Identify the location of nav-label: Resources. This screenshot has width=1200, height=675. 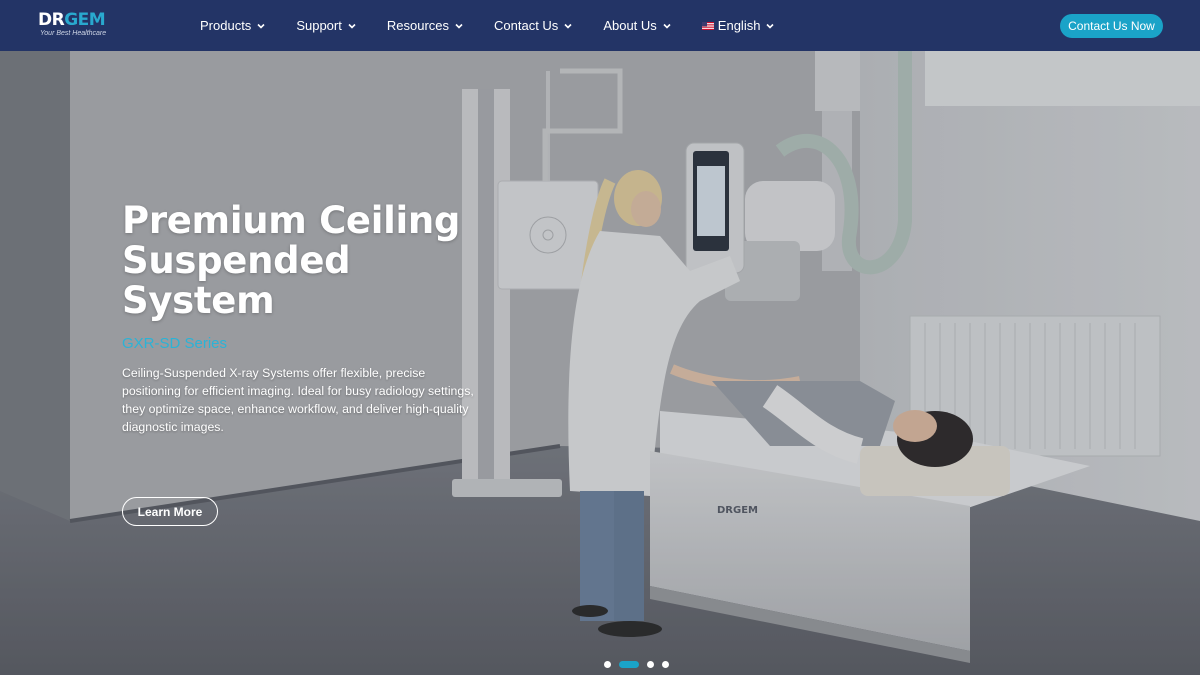
(417, 25).